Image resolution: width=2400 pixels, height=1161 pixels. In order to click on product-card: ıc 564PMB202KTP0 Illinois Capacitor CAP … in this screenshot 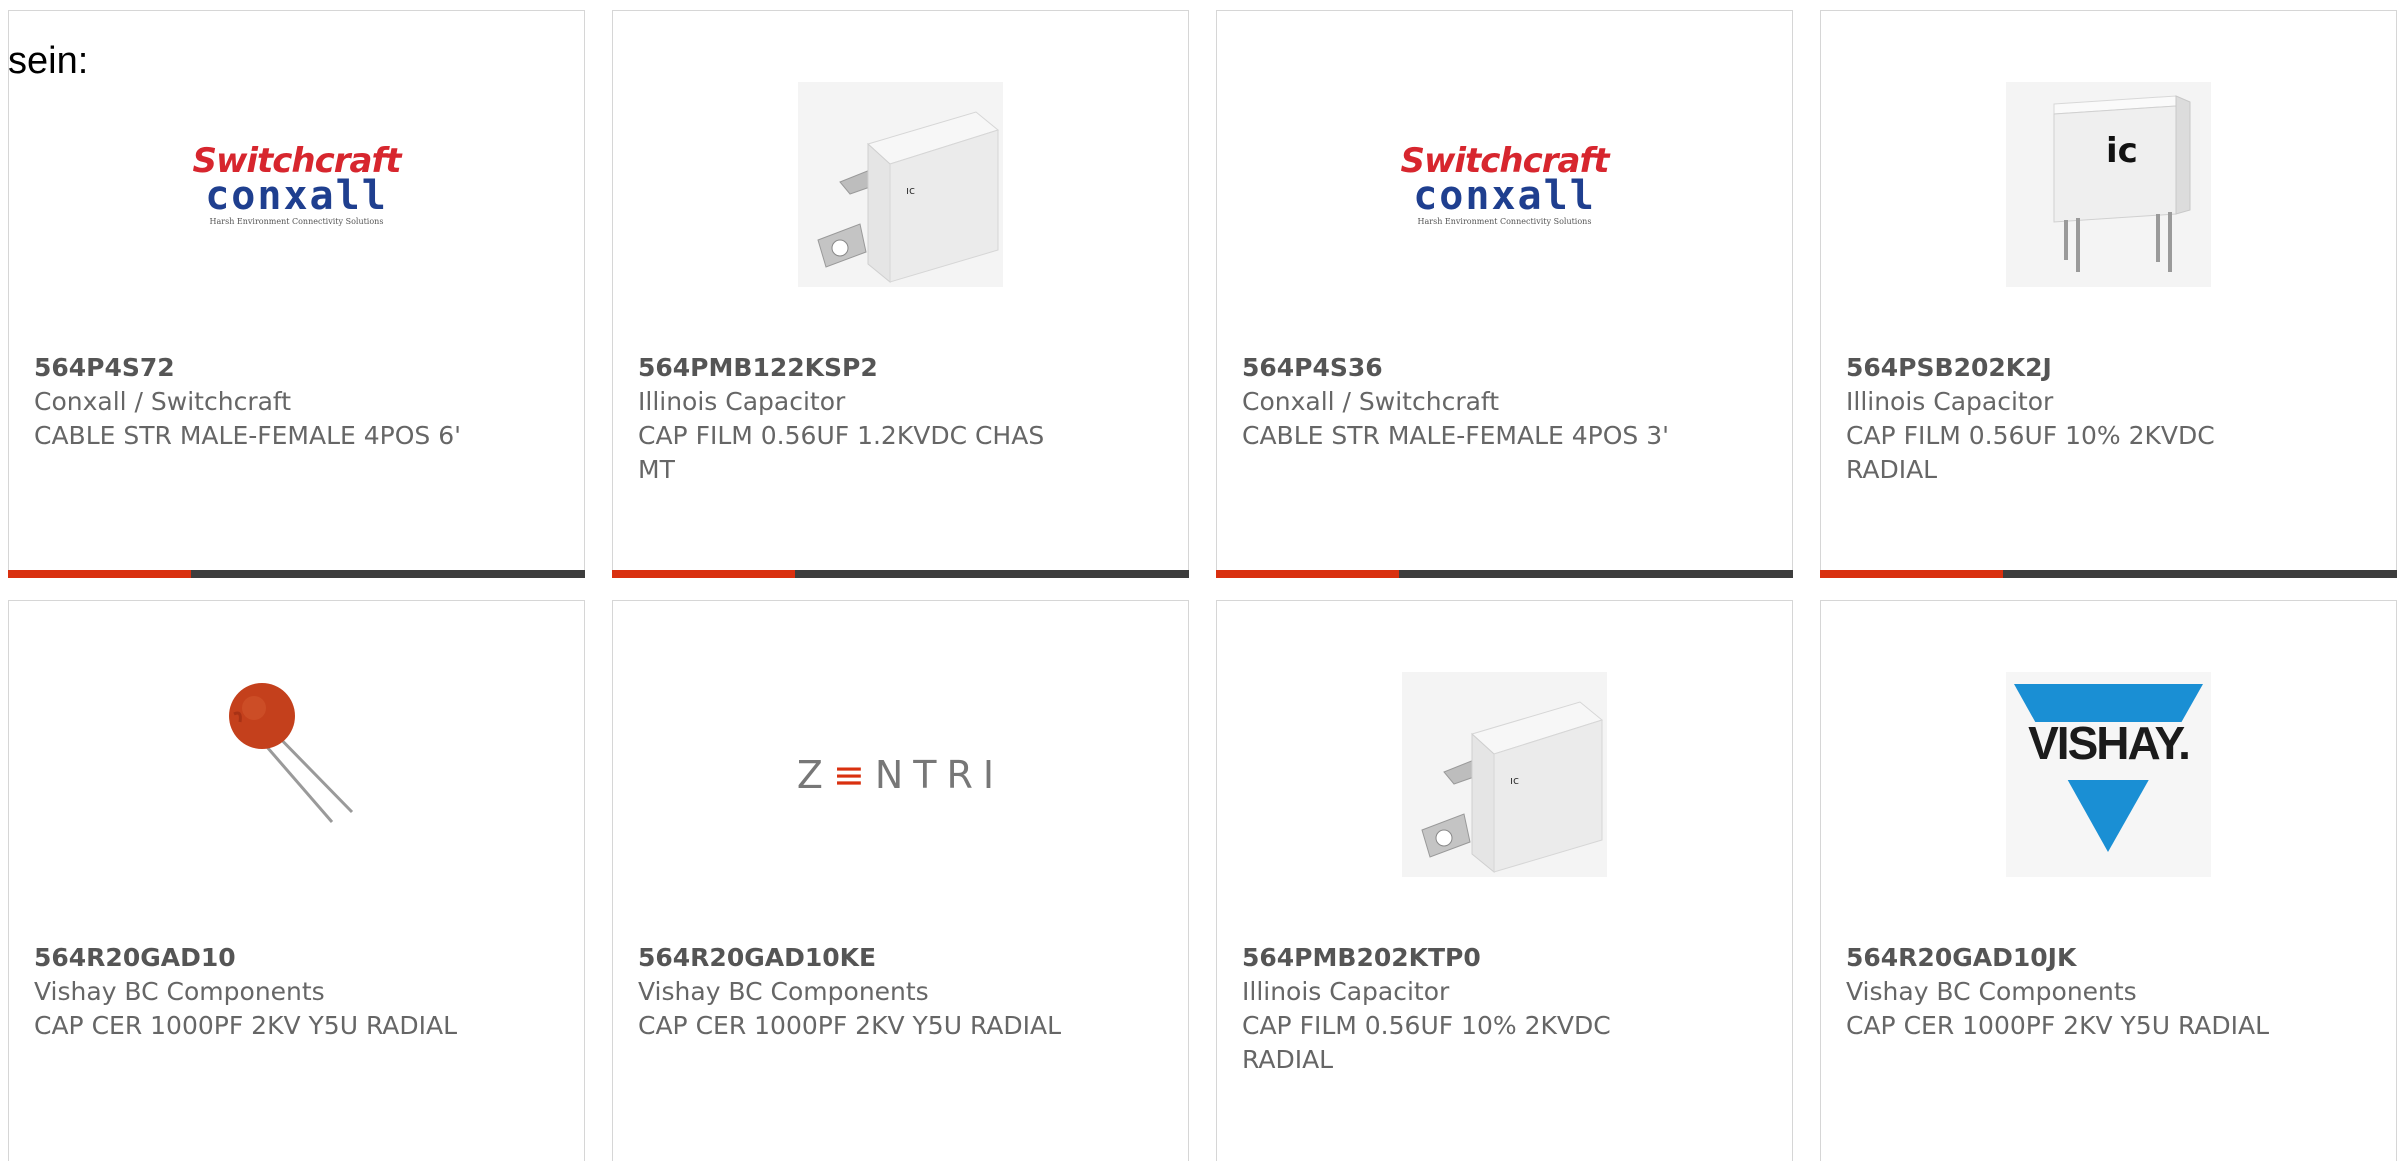, I will do `click(1504, 880)`.